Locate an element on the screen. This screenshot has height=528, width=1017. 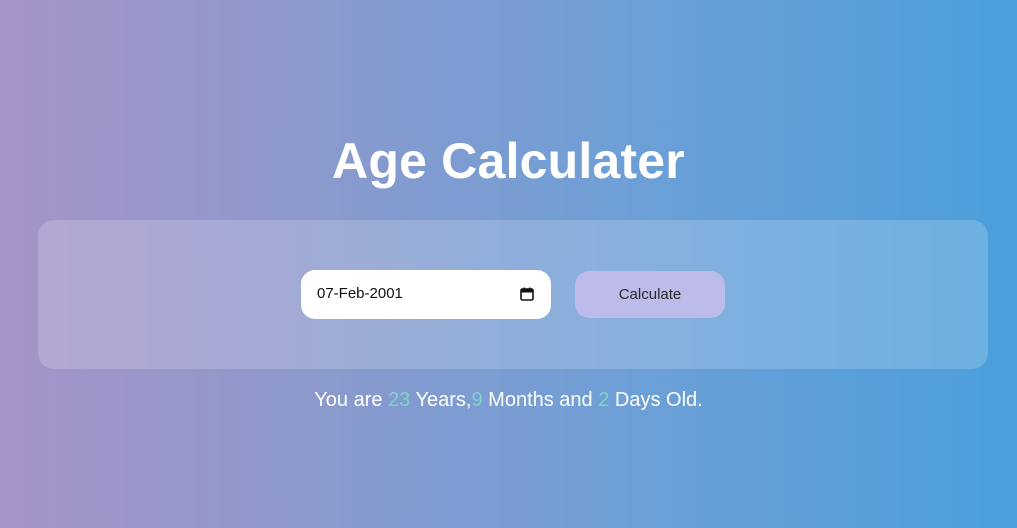
date-value: 07-Feb-2001 is located at coordinates (360, 294).